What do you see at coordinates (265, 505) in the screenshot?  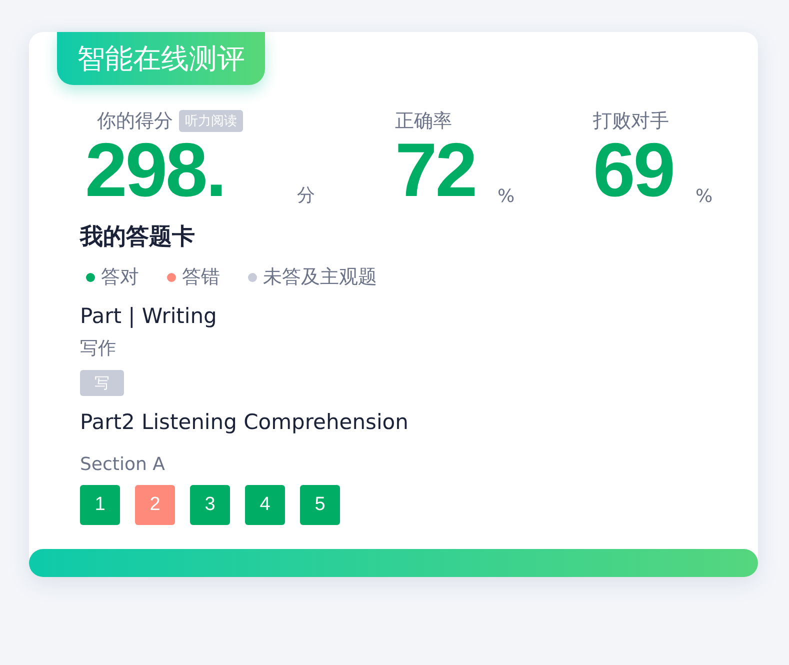 I see `question-button: 4` at bounding box center [265, 505].